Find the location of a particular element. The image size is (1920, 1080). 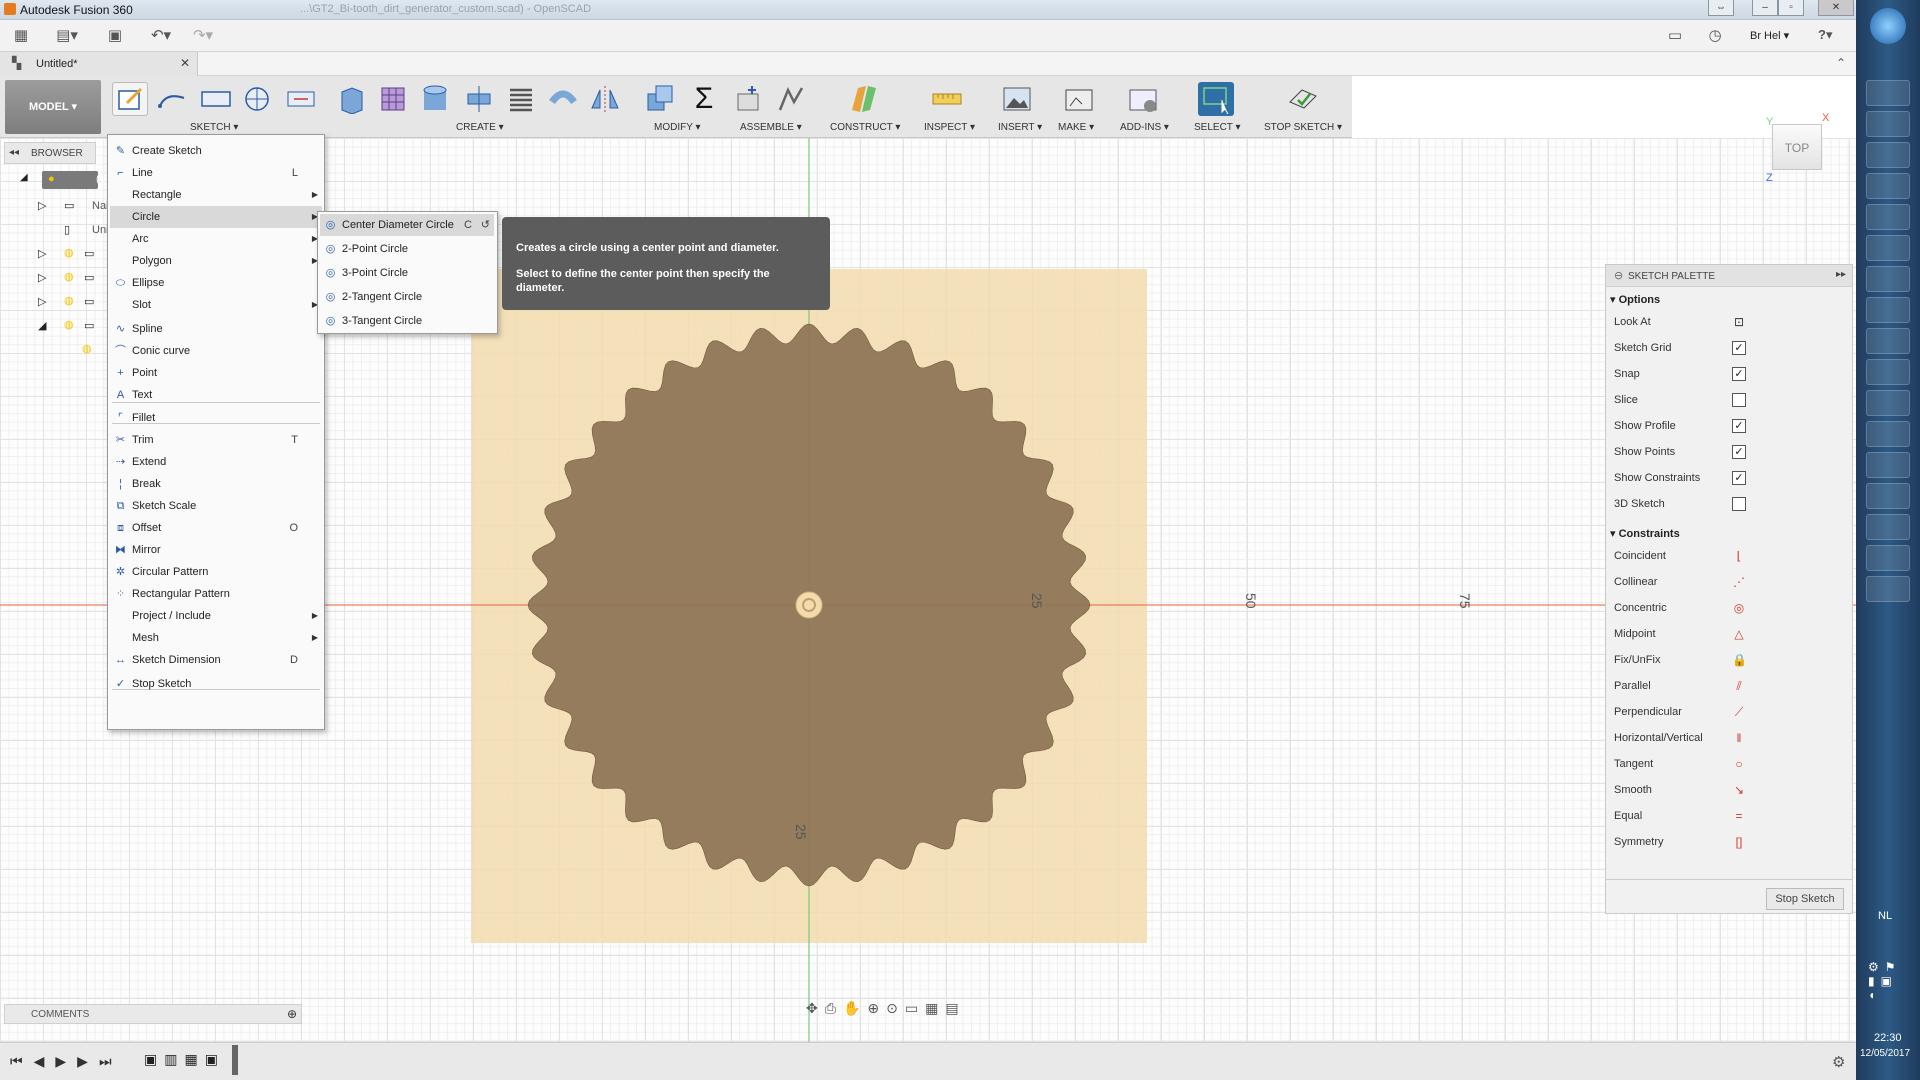

circle-submenu-item-center-diameter-circle: ◎ Center Diameter Circle C ↺ is located at coordinates (407, 225).